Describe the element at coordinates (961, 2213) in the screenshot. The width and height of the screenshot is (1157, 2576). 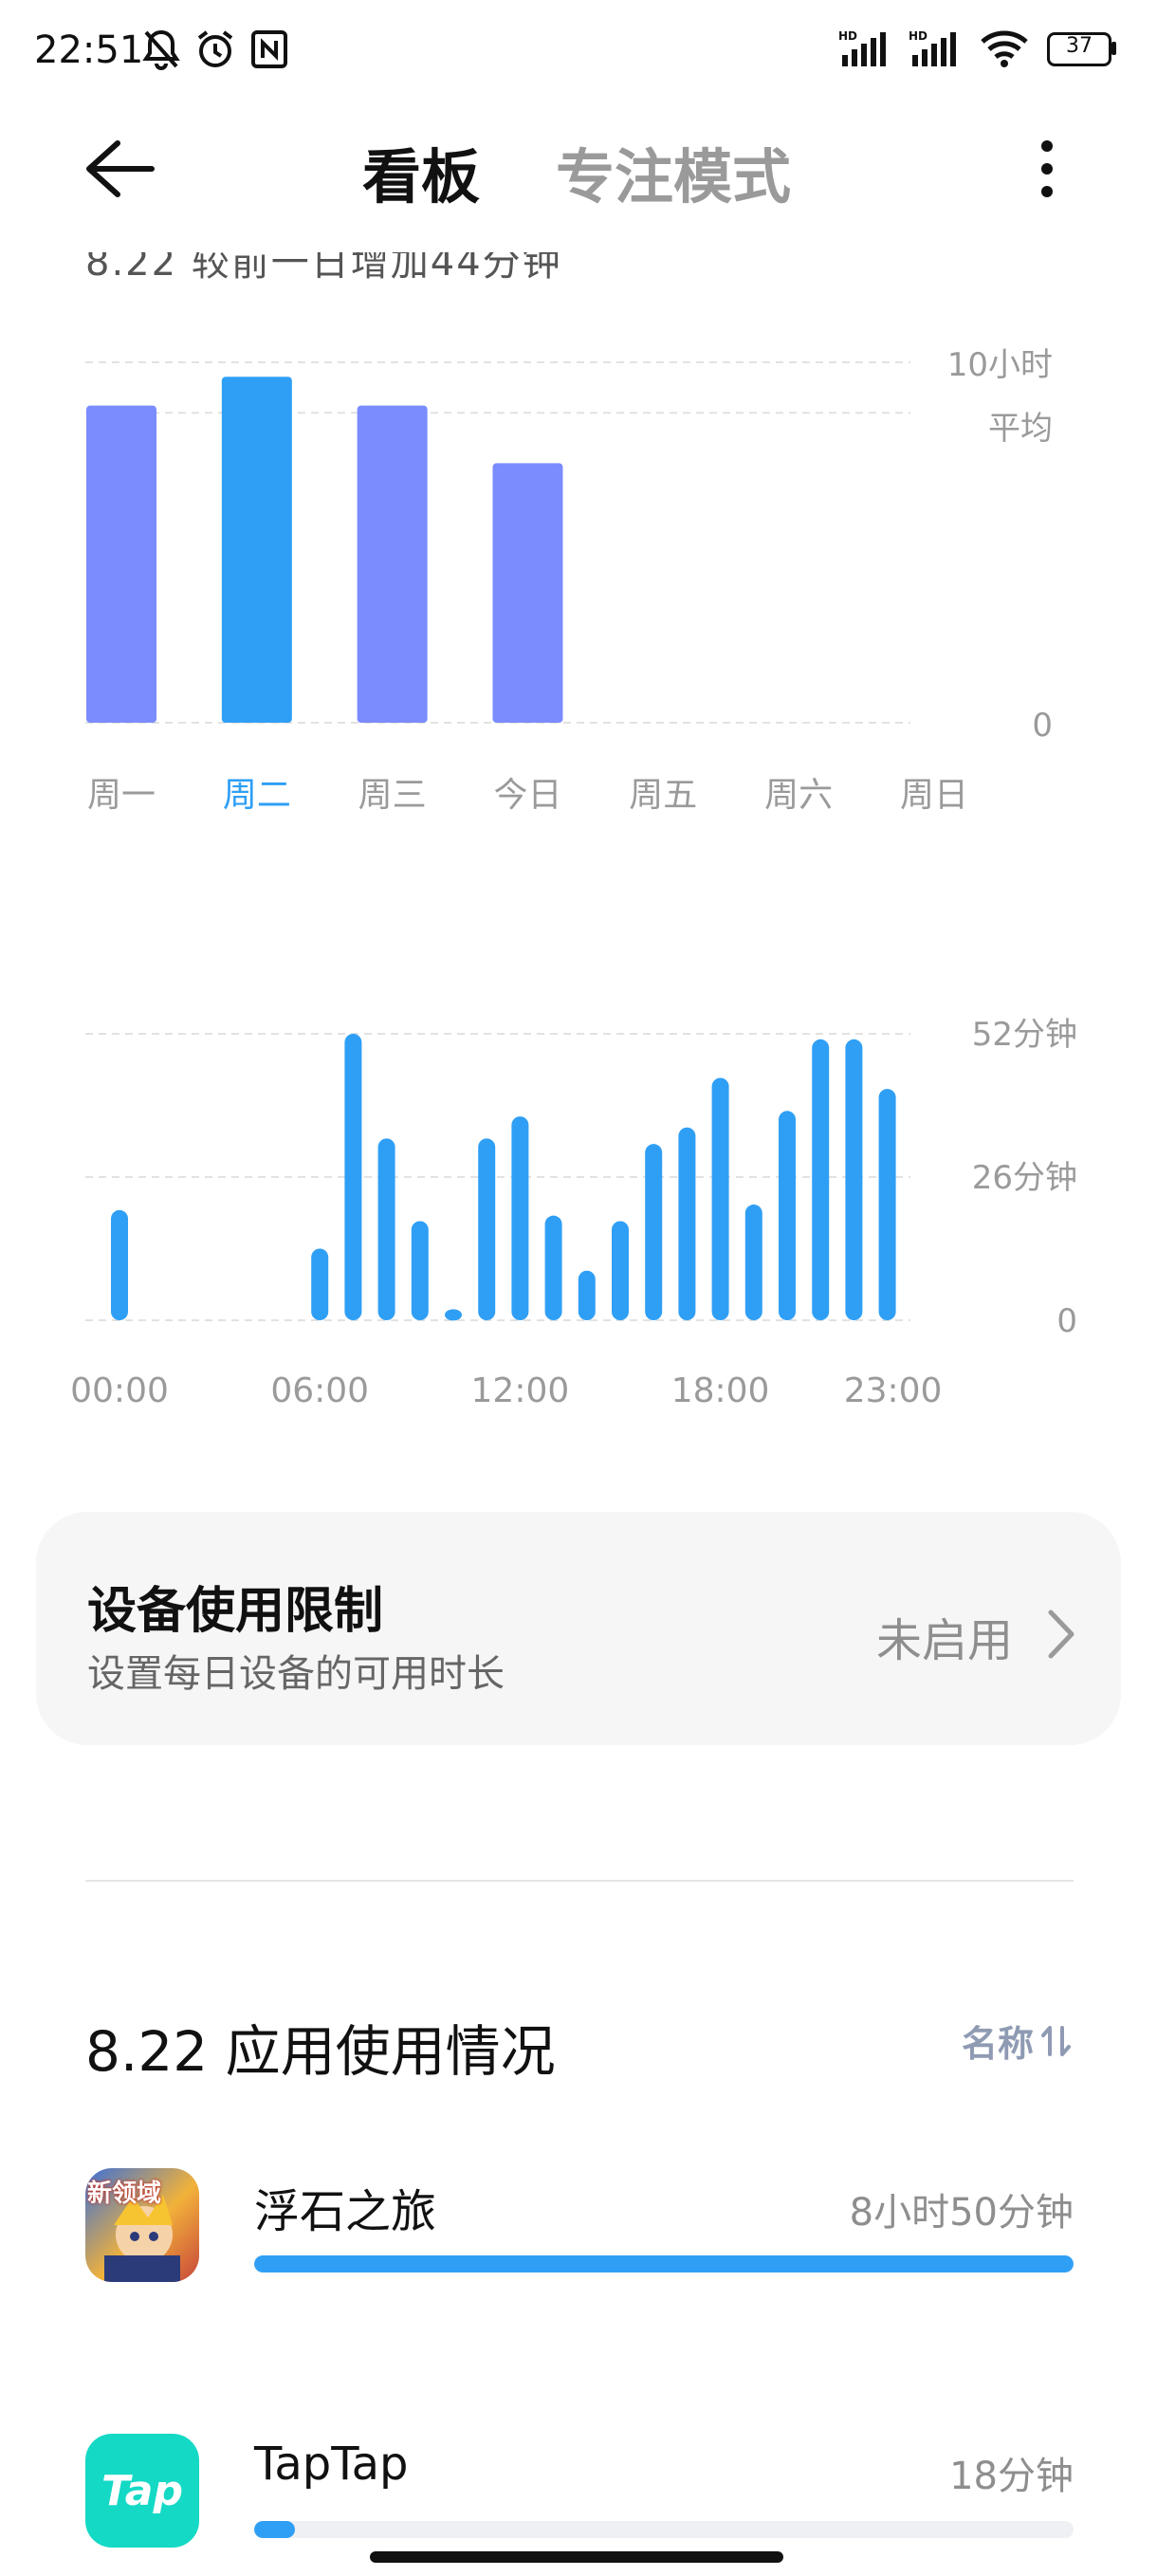
I see `app-usage-time: 8小时50分钟` at that location.